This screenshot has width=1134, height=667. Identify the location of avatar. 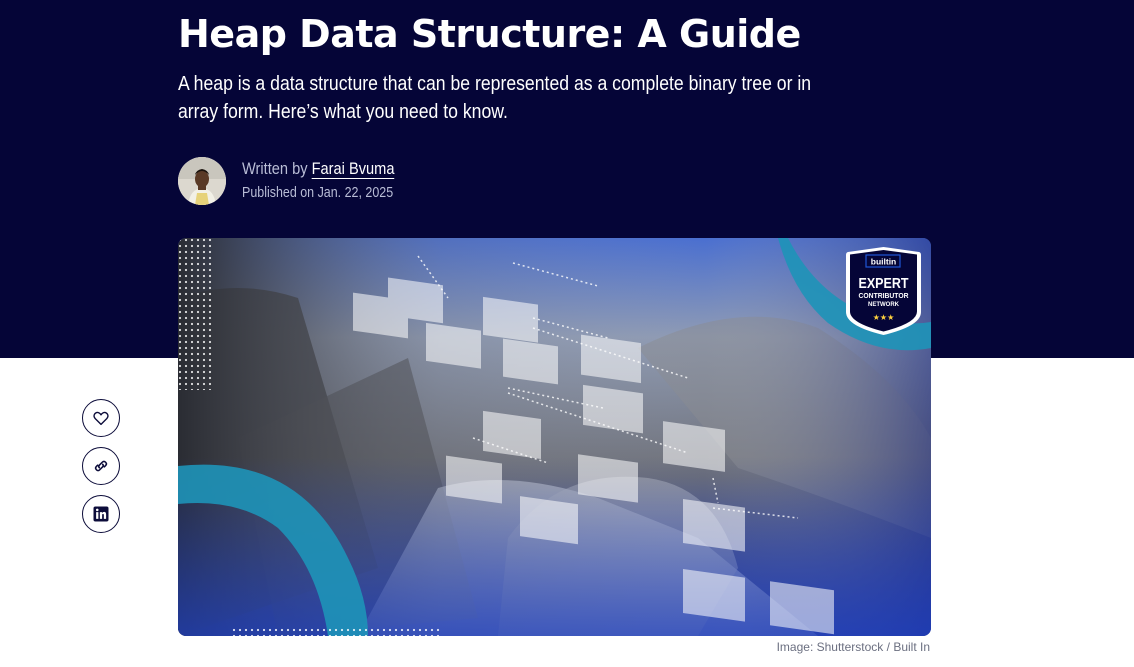
(202, 181).